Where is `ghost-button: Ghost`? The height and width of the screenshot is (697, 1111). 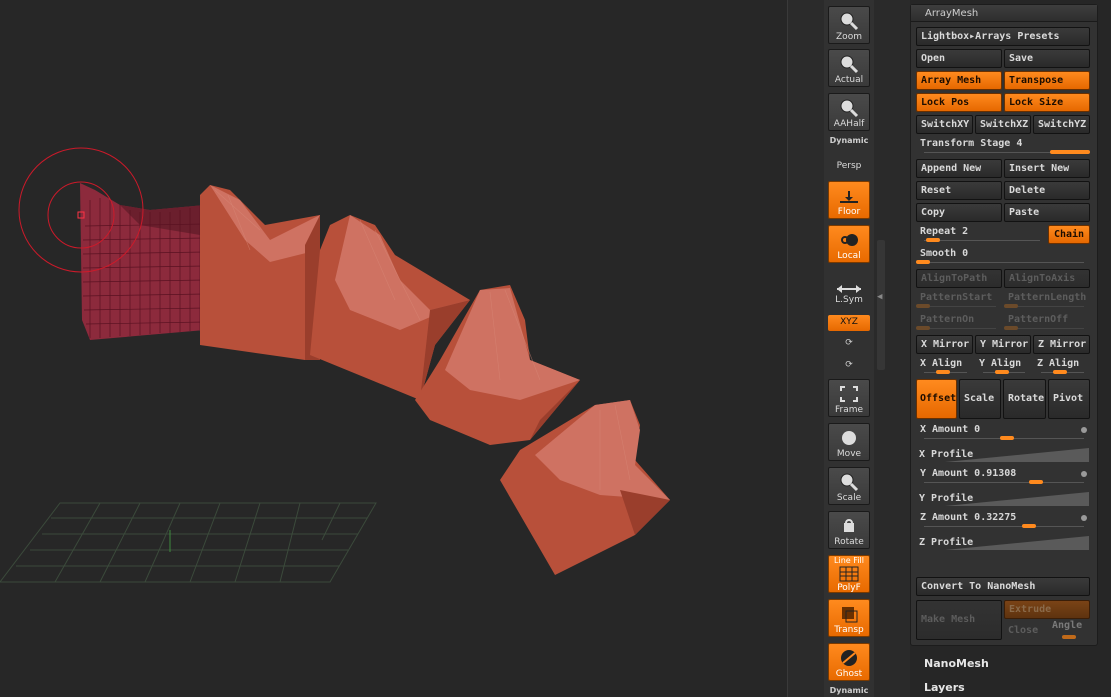
ghost-button: Ghost is located at coordinates (849, 662).